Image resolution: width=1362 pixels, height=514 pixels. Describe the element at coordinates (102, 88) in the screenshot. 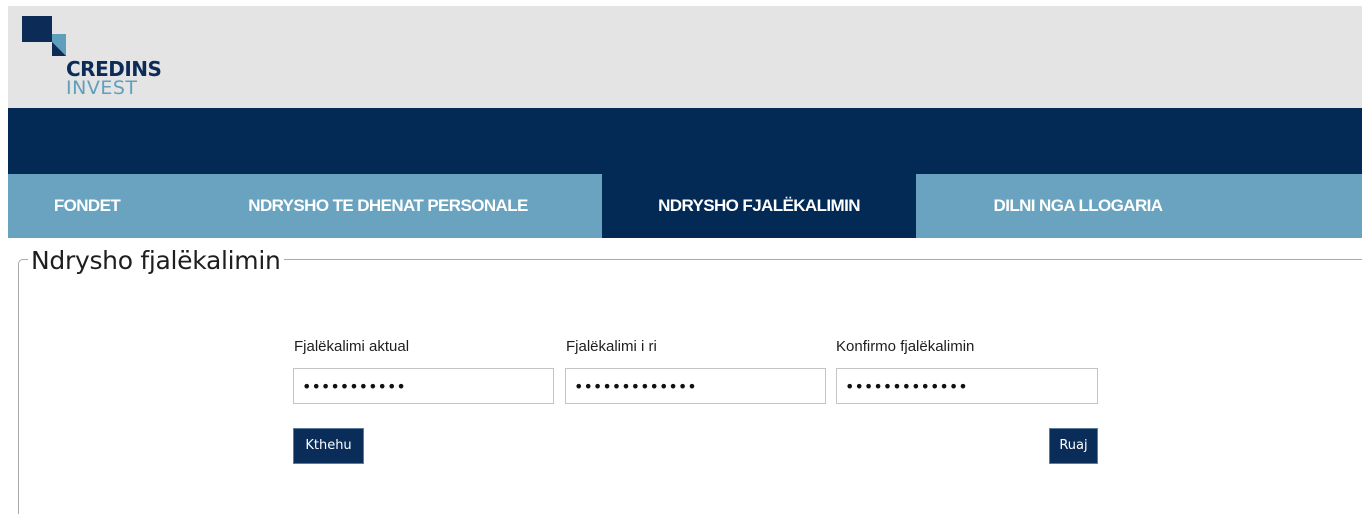

I see `logo-text-invest: INVEST` at that location.